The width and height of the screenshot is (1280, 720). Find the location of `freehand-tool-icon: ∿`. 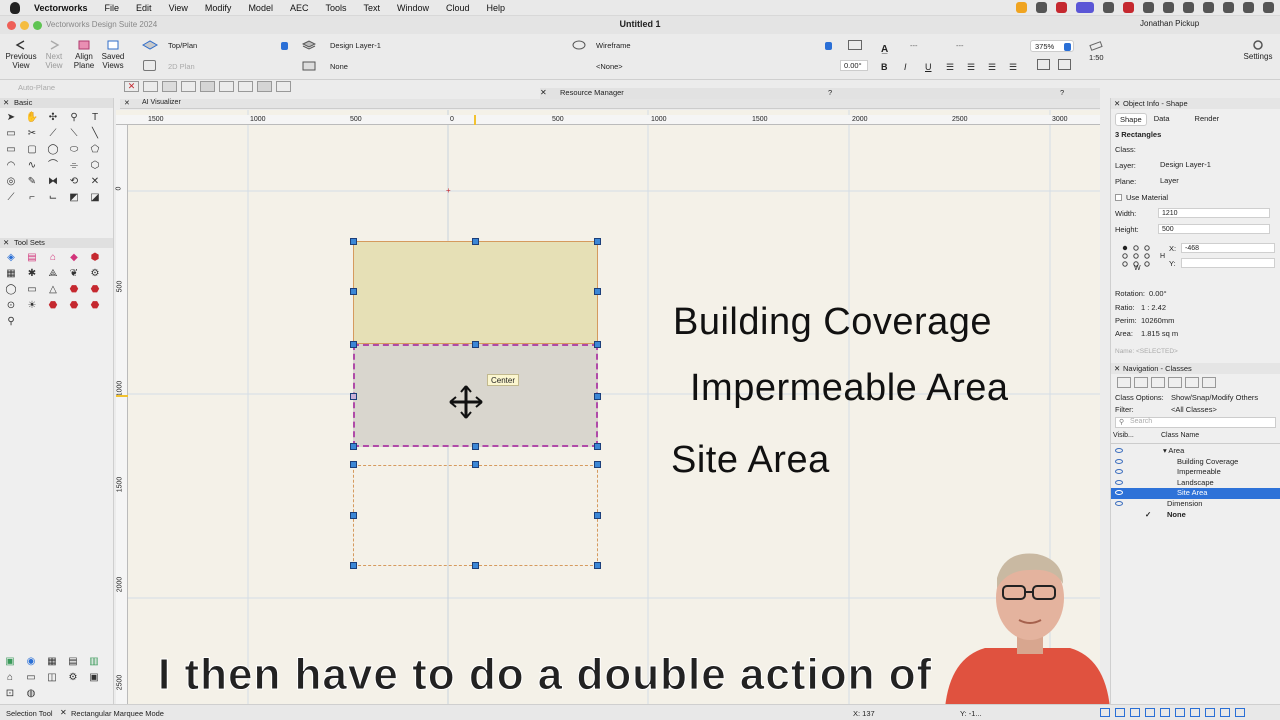

freehand-tool-icon: ∿ is located at coordinates (32, 166).